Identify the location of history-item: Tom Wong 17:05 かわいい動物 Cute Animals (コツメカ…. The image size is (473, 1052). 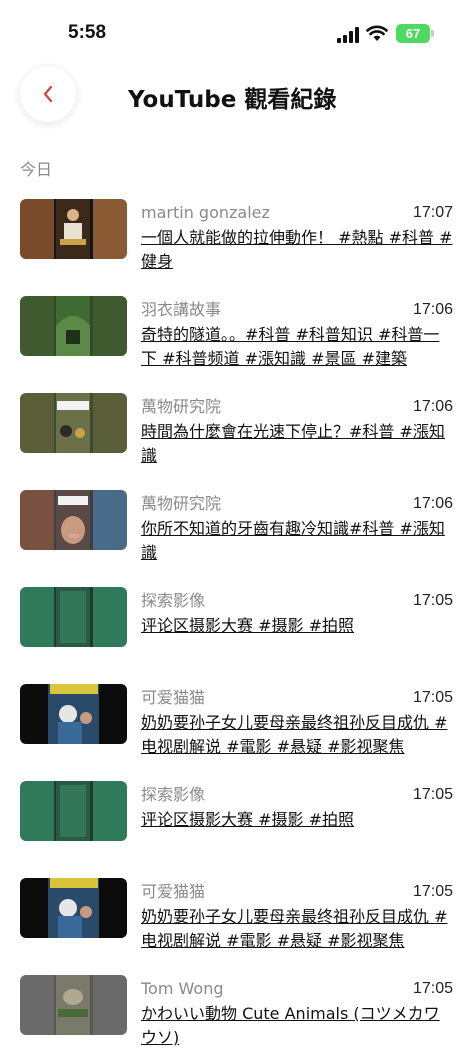
(236, 1012).